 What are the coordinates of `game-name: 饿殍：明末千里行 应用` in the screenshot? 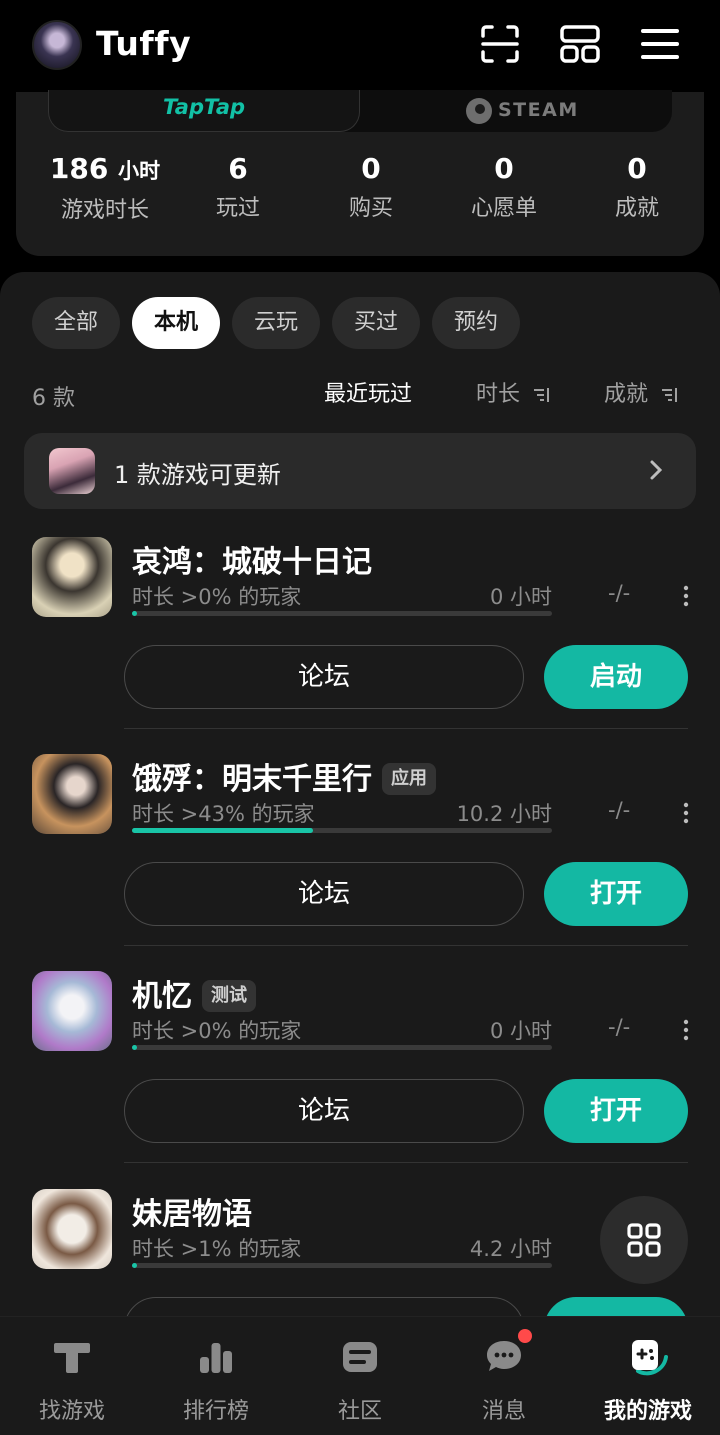 It's located at (284, 776).